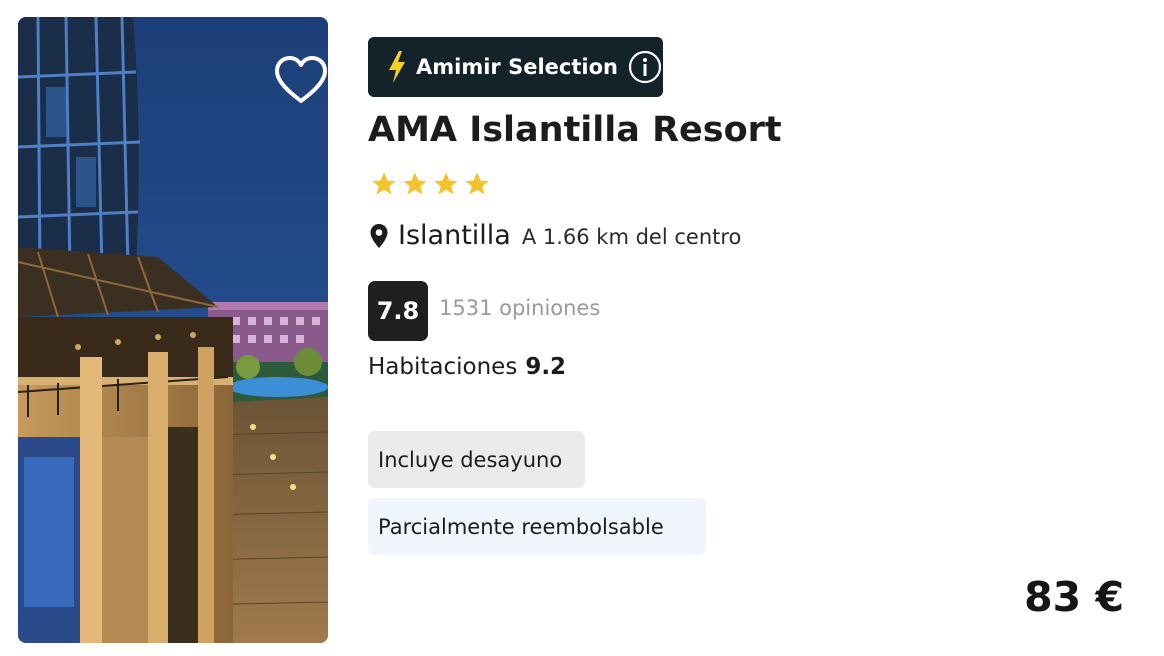 The width and height of the screenshot is (1164, 656). What do you see at coordinates (397, 67) in the screenshot?
I see `lightning-bolt-icon` at bounding box center [397, 67].